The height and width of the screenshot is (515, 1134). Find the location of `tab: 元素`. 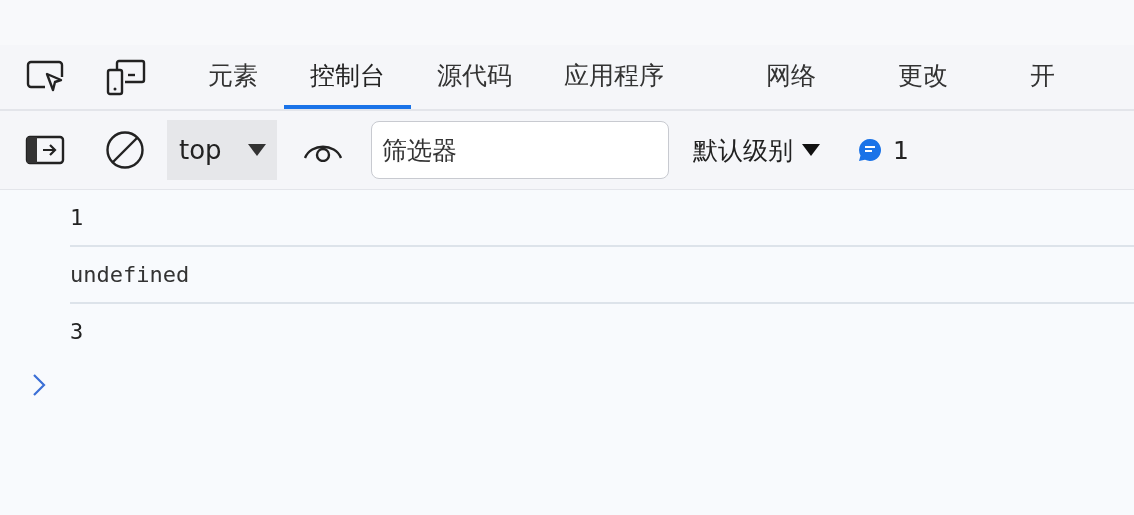

tab: 元素 is located at coordinates (233, 77).